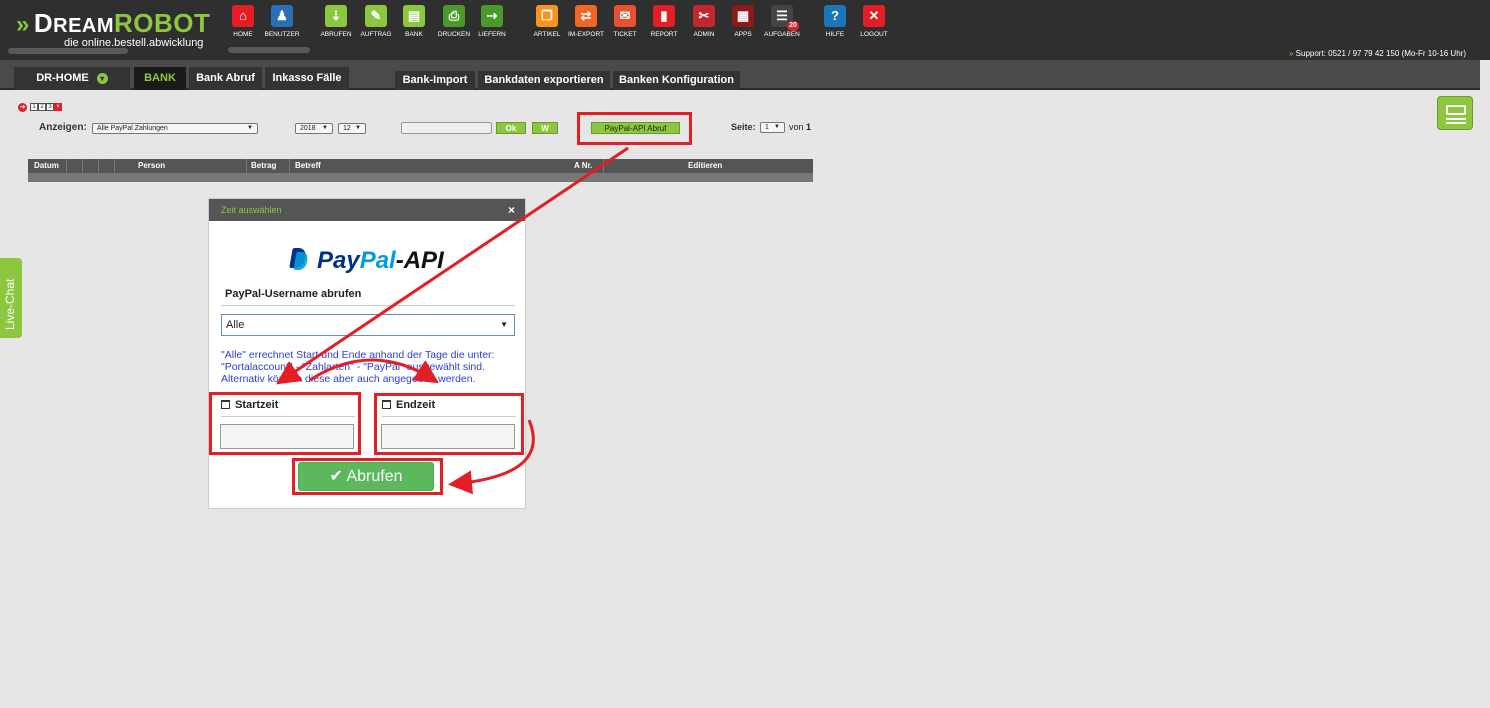 This screenshot has width=1490, height=708. I want to click on annotation-arrows, so click(452, 320).